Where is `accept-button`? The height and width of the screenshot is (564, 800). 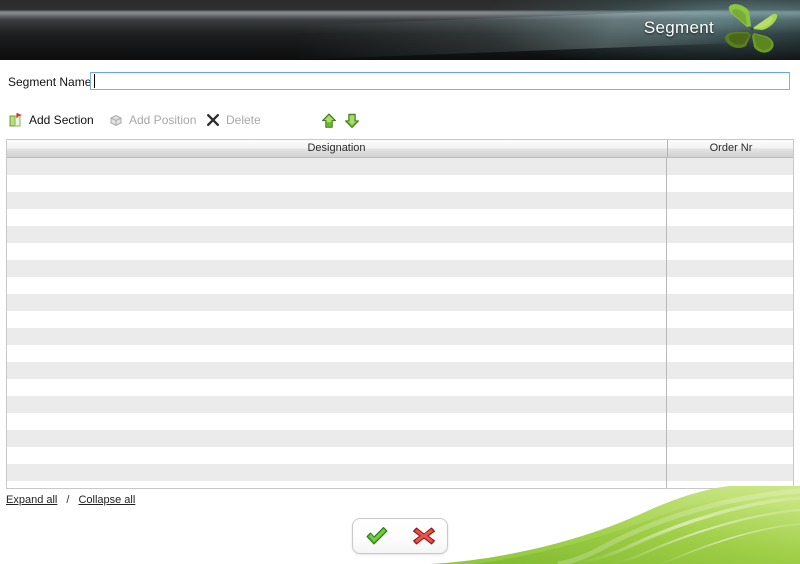 accept-button is located at coordinates (377, 536).